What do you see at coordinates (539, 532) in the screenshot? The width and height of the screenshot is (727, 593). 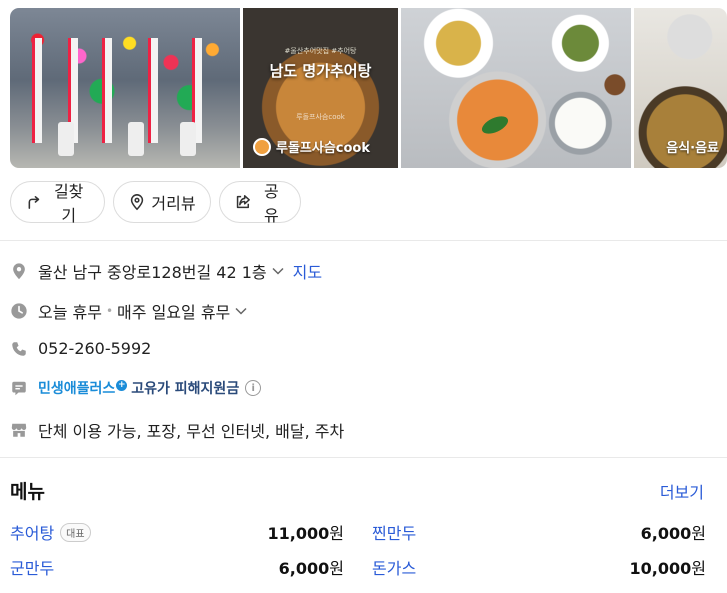 I see `menu-item: 찐만두 6,000원` at bounding box center [539, 532].